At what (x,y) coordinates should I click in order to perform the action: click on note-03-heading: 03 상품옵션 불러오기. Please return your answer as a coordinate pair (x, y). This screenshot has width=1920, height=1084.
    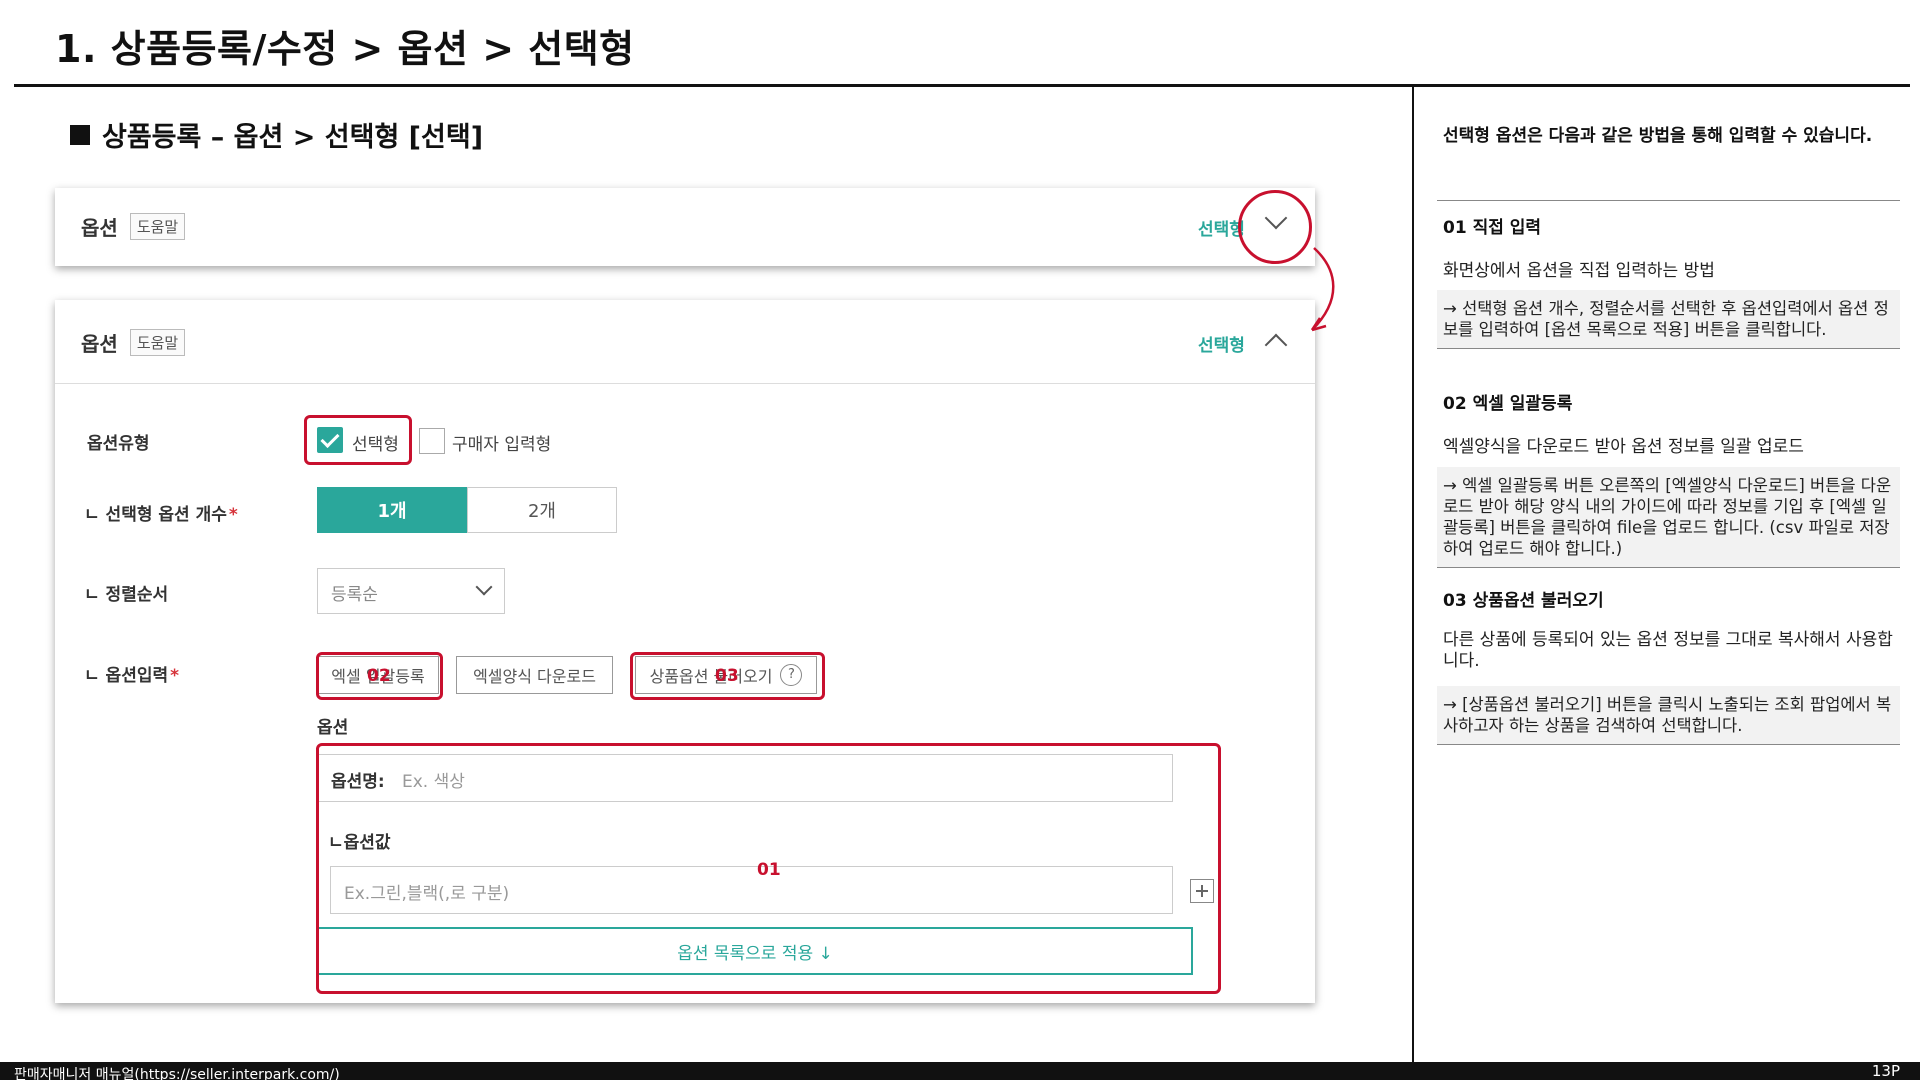
    Looking at the image, I should click on (1523, 601).